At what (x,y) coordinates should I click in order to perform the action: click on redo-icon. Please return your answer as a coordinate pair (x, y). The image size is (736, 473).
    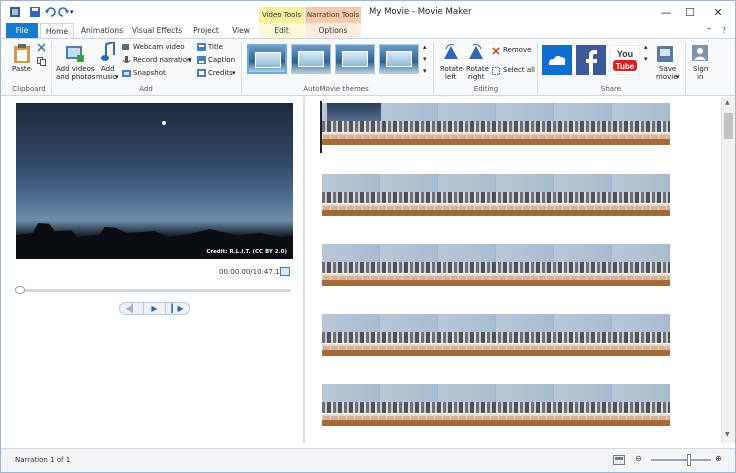
    Looking at the image, I should click on (64, 12).